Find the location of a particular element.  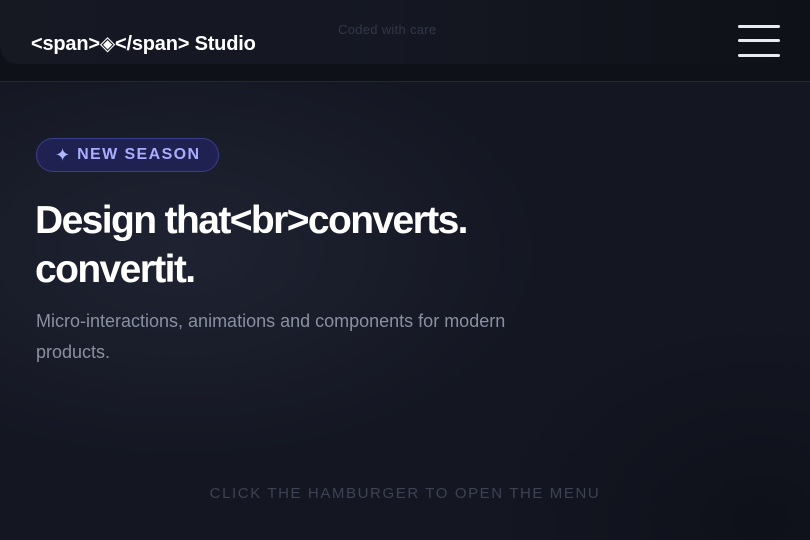

hero-headline: Design that<br>converts. convertit. is located at coordinates (252, 245).